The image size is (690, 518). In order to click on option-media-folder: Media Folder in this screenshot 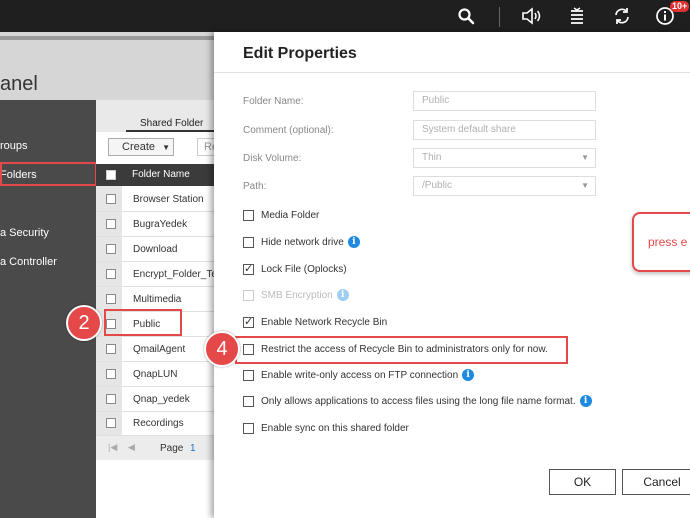, I will do `click(281, 215)`.